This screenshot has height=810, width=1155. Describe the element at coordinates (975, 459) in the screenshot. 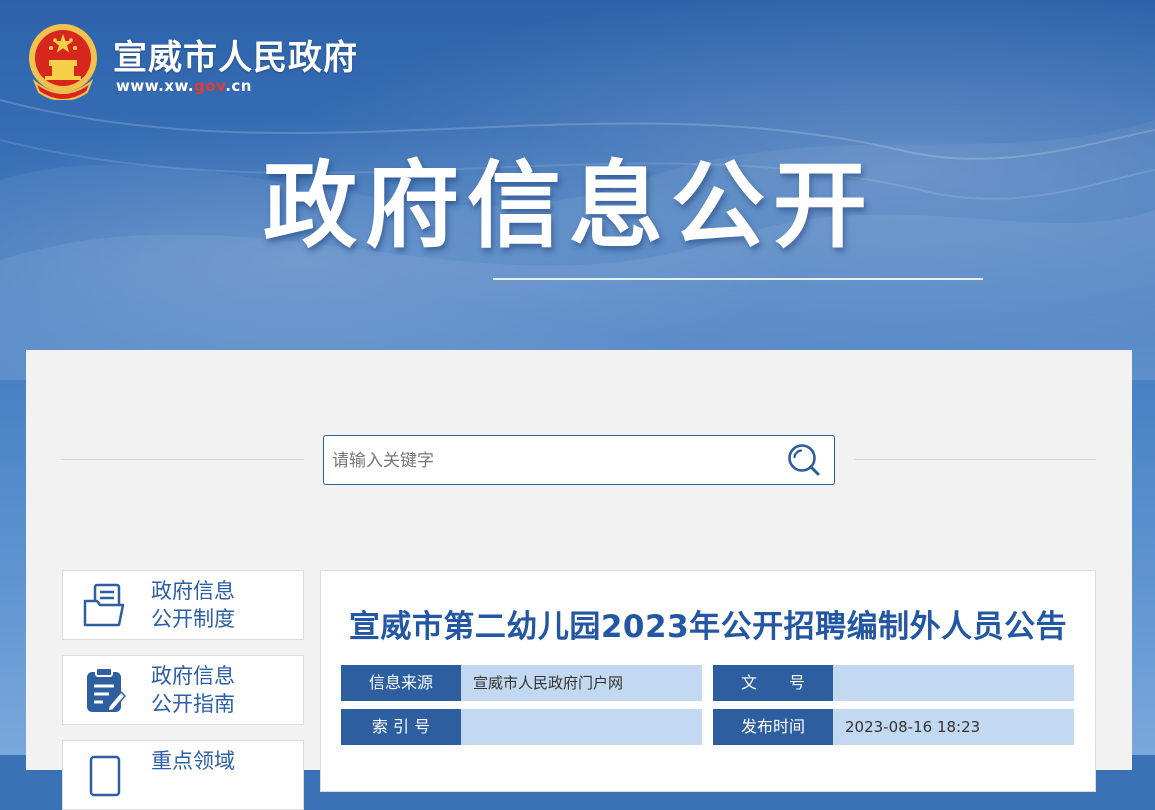

I see `search-divider-right` at that location.